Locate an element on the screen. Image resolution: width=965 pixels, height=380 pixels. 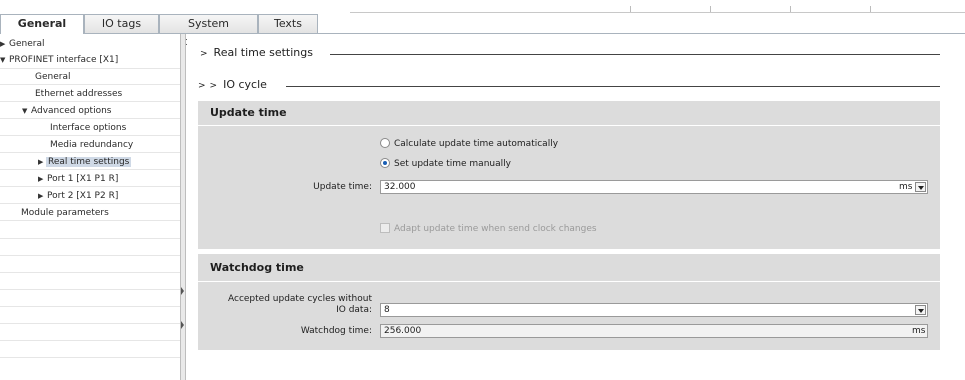
tree-item-module-parameters: Module parameters is located at coordinates (90, 213).